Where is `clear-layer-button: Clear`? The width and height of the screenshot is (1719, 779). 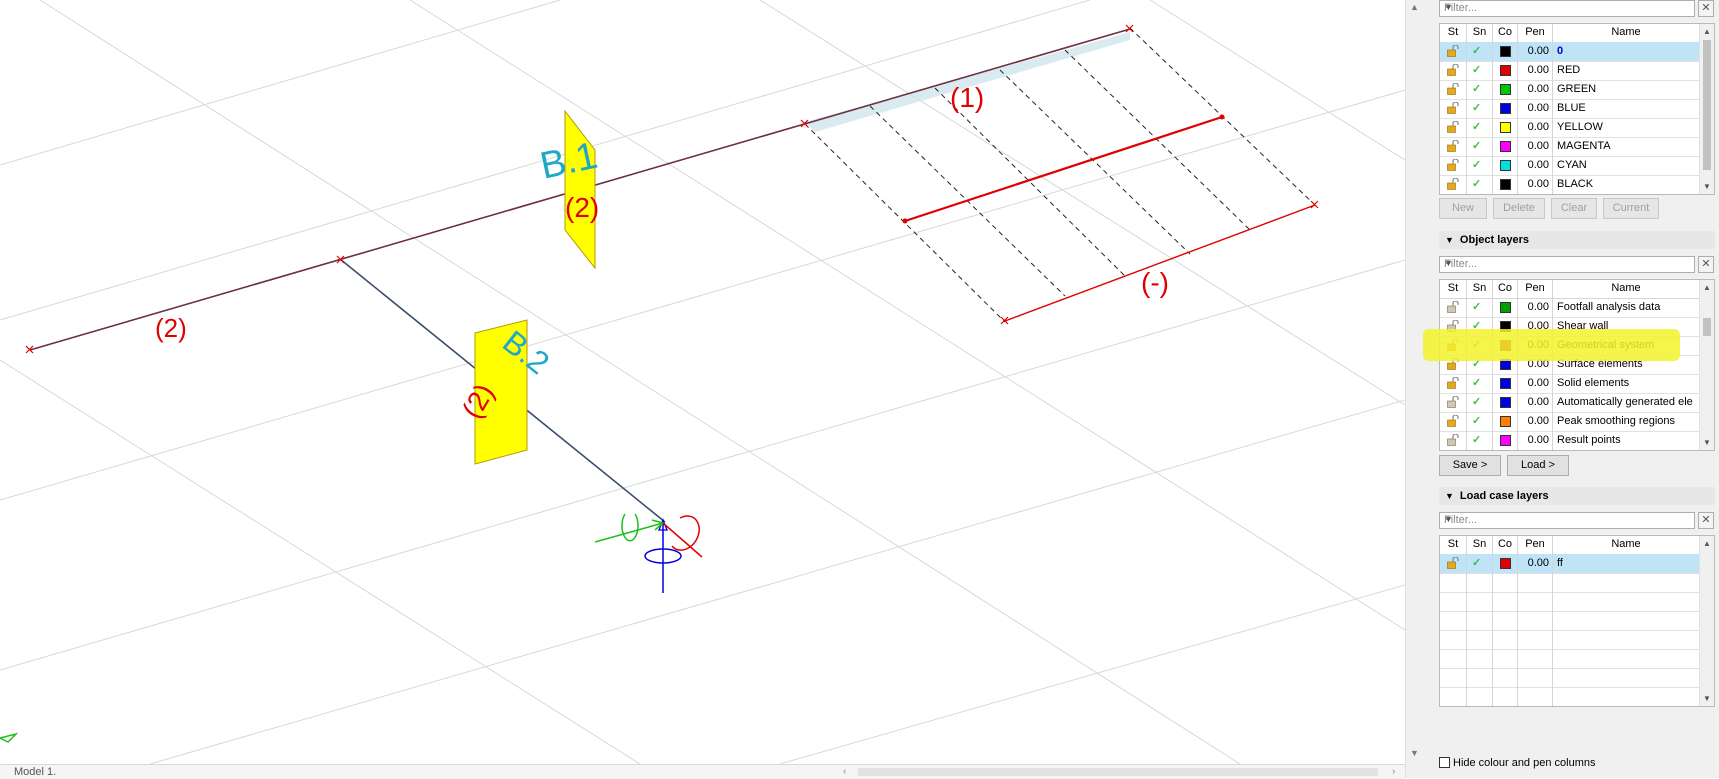
clear-layer-button: Clear is located at coordinates (1574, 208).